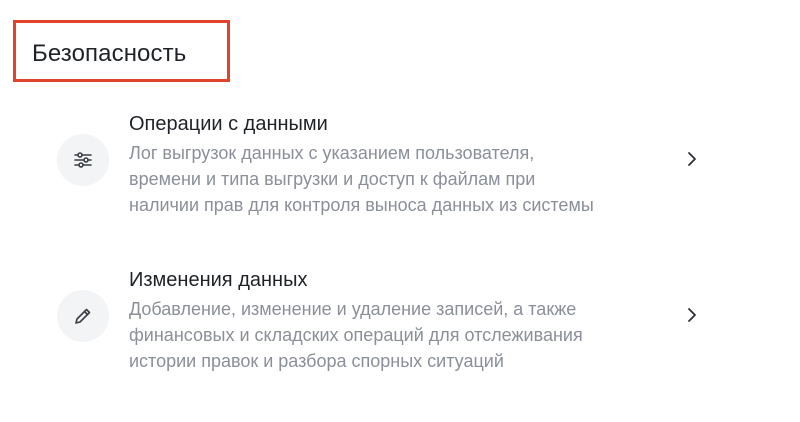 This screenshot has height=422, width=800. I want to click on item-title: Изменения данных, so click(218, 280).